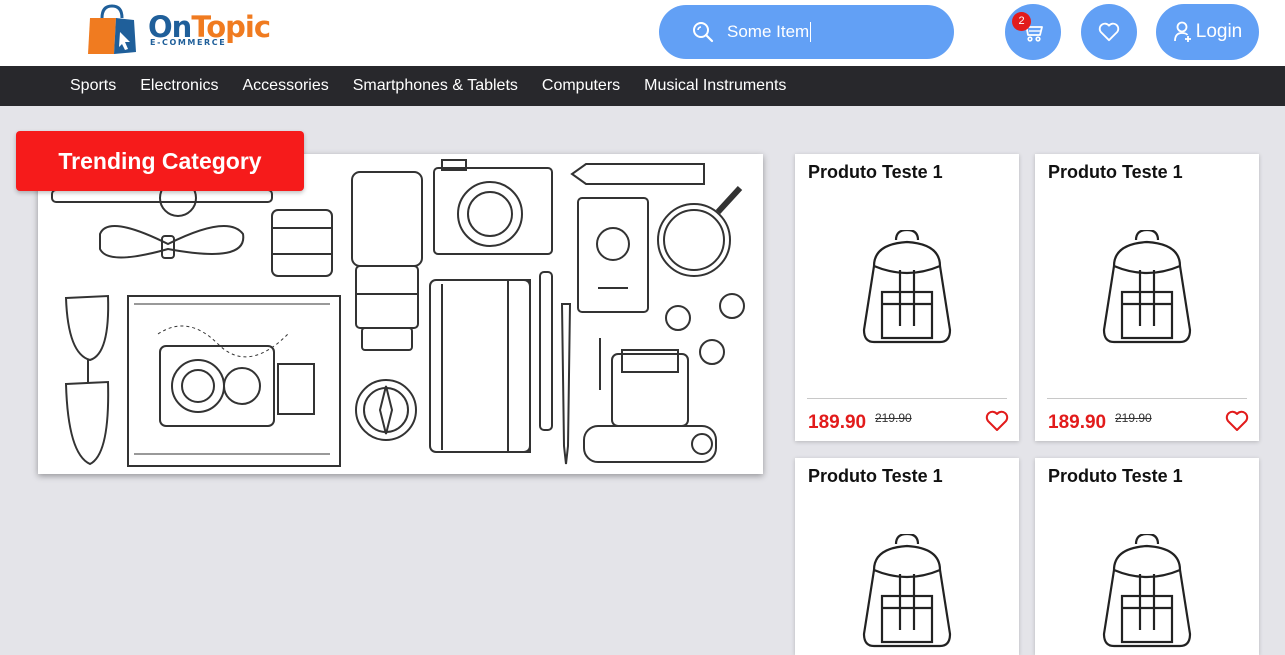 This screenshot has height=655, width=1285. What do you see at coordinates (160, 161) in the screenshot?
I see `trending-category-label: Trending Category` at bounding box center [160, 161].